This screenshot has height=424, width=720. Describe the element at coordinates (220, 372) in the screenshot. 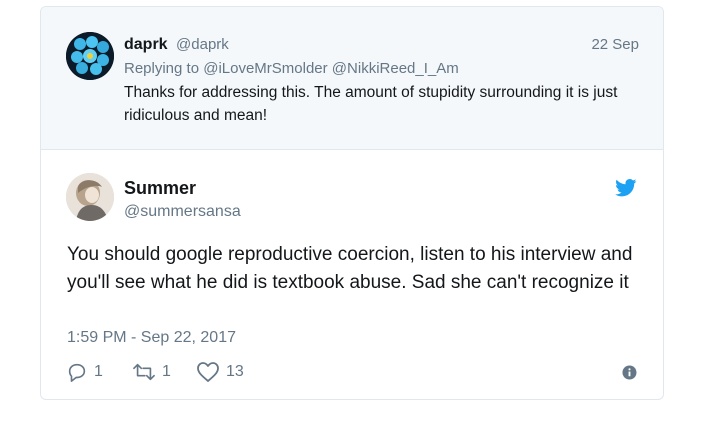

I see `like-button: 13` at that location.